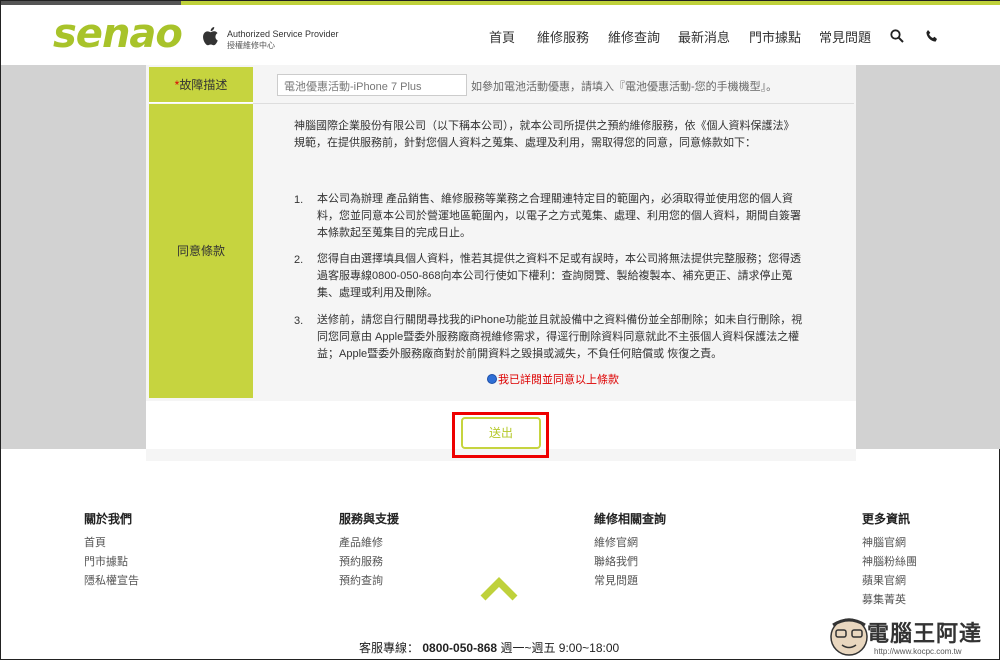 The height and width of the screenshot is (660, 1000). Describe the element at coordinates (616, 561) in the screenshot. I see `footer-link: 聯絡我們` at that location.